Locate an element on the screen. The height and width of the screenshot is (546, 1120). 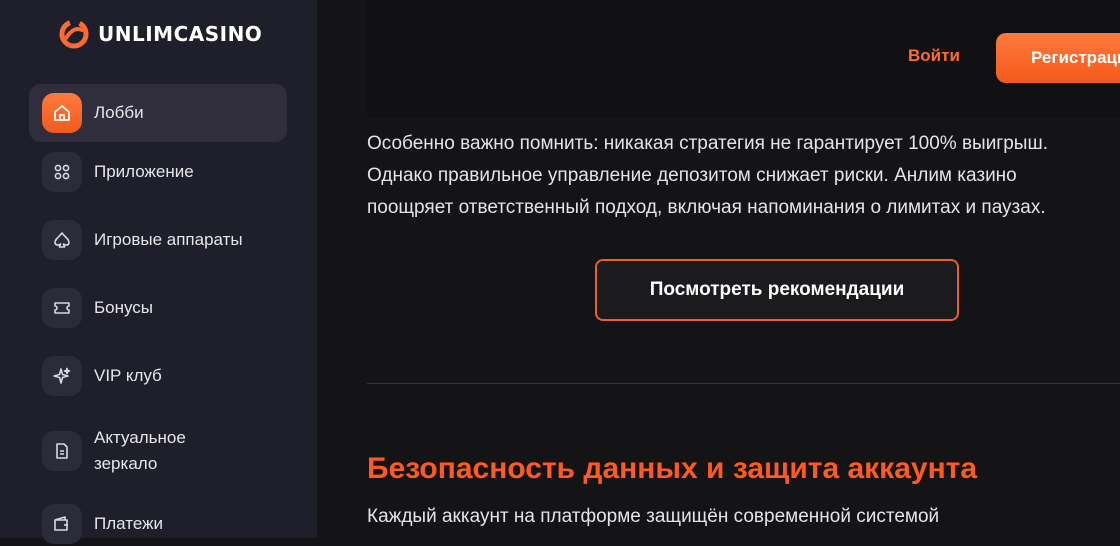
sidebar-item-bonuses: Бонусы is located at coordinates (158, 308).